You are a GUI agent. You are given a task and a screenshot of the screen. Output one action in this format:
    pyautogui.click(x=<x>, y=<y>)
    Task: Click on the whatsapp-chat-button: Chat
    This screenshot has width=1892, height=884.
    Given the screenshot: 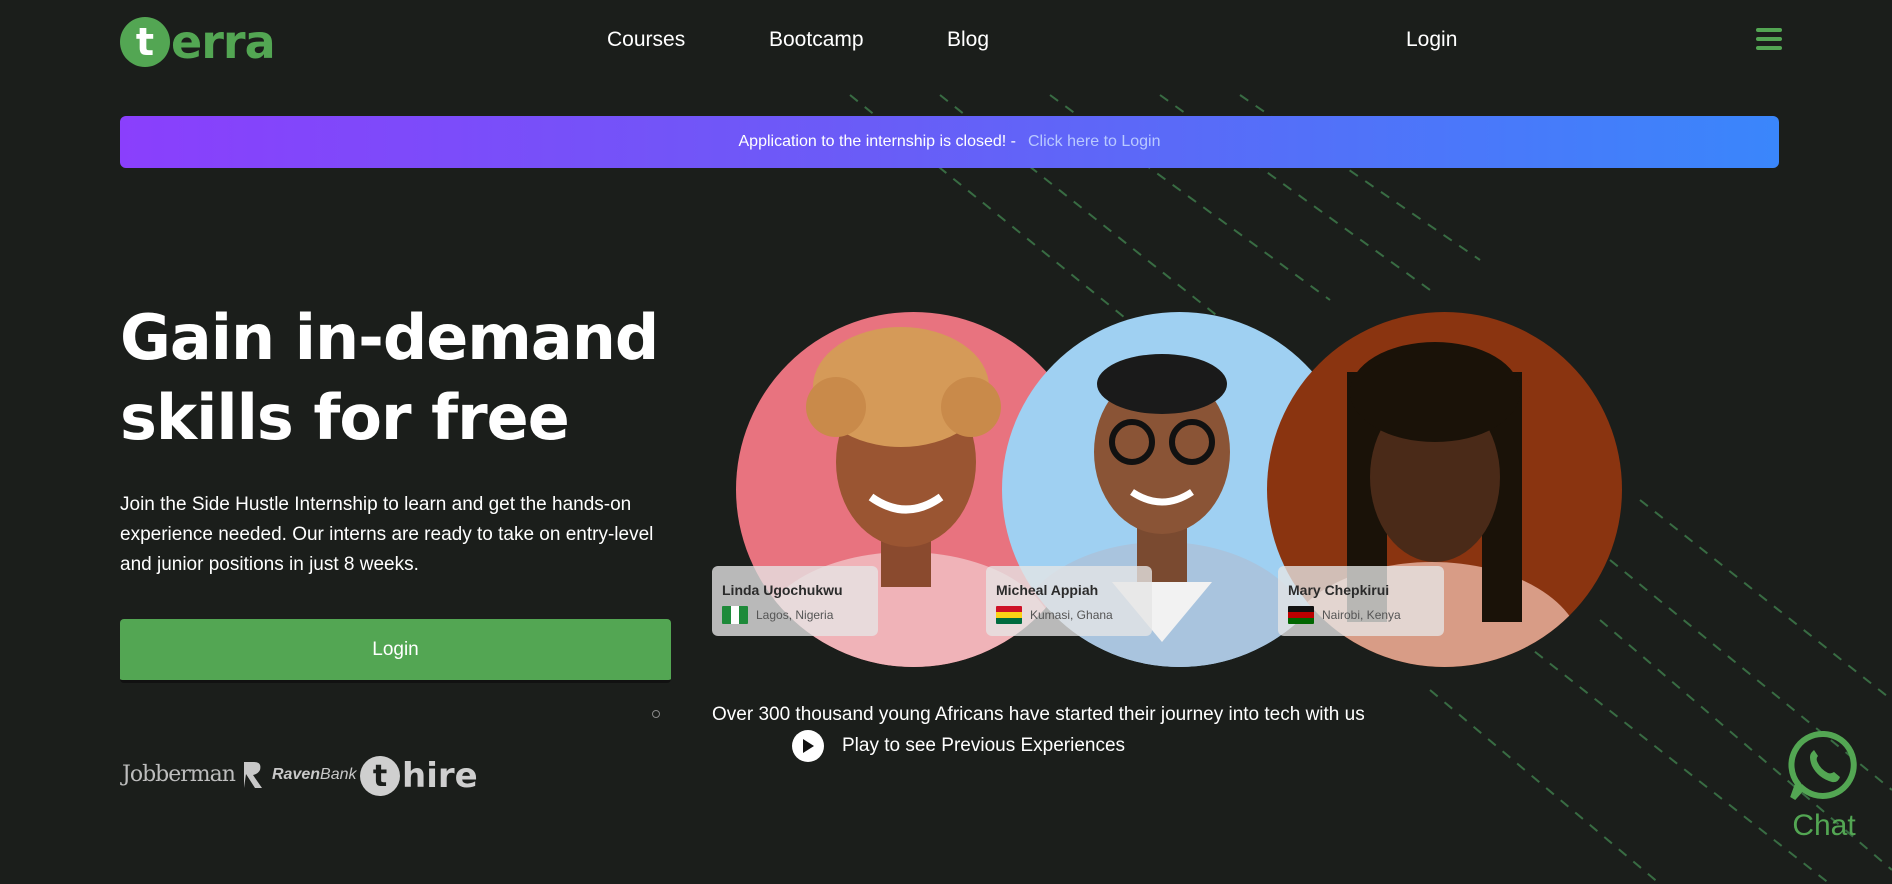 What is the action you would take?
    pyautogui.click(x=1824, y=790)
    